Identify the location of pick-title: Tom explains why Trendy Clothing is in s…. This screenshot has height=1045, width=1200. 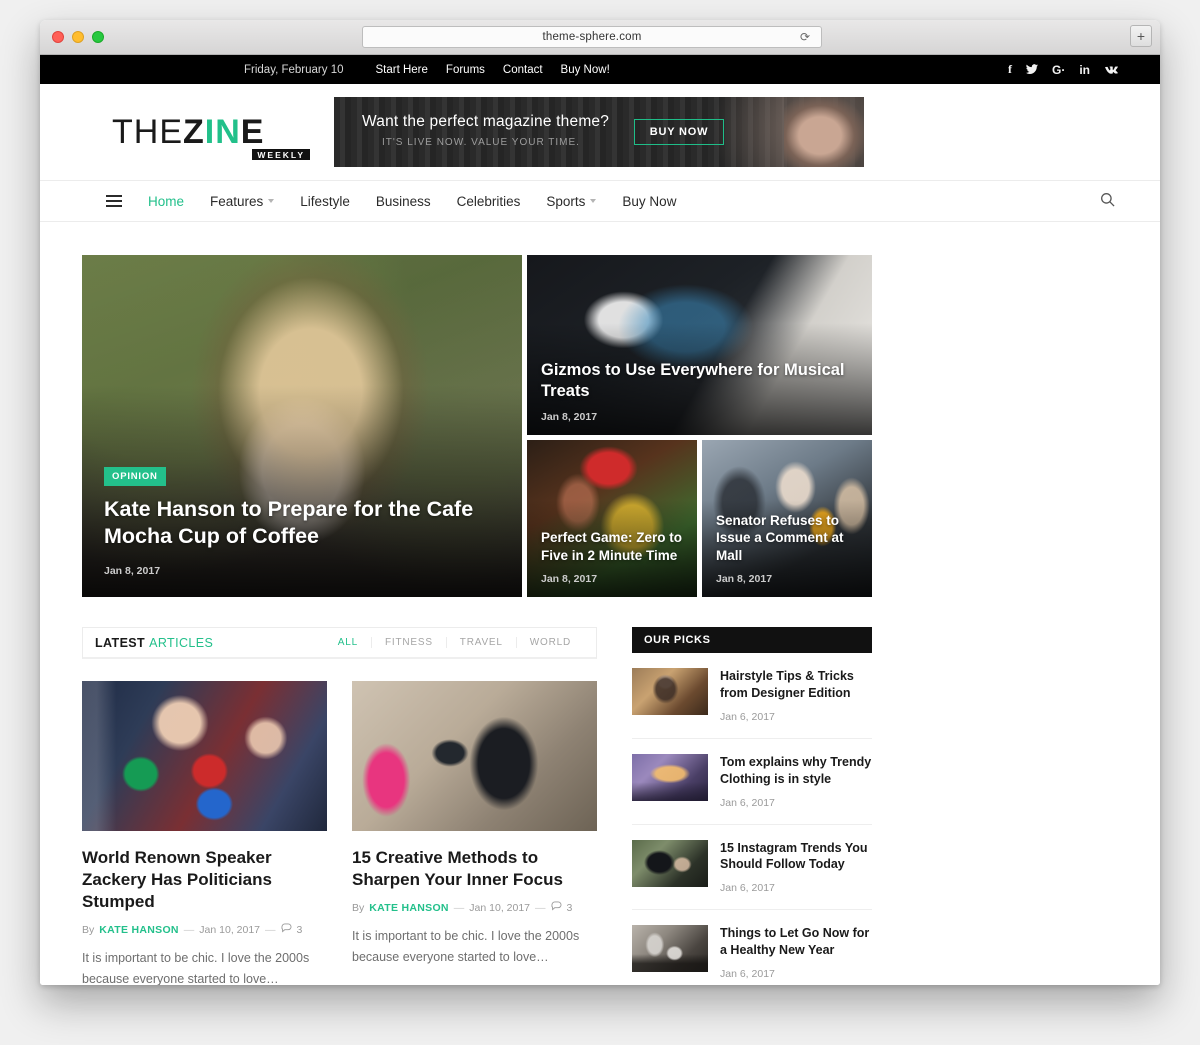
(796, 770).